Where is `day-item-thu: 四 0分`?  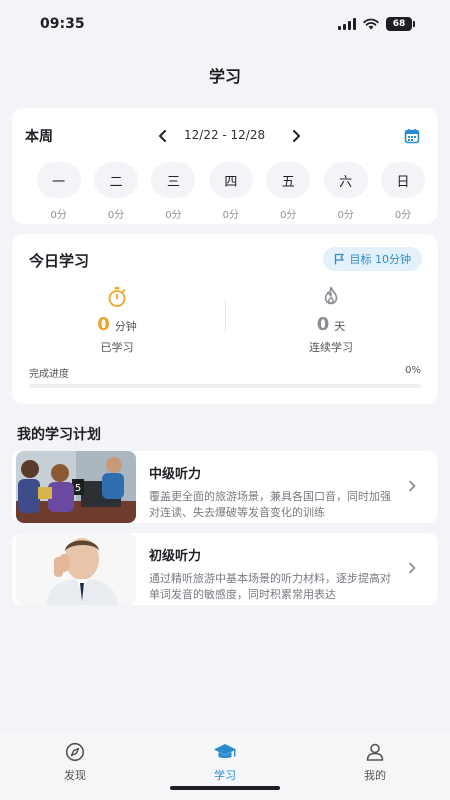 day-item-thu: 四 0分 is located at coordinates (230, 191).